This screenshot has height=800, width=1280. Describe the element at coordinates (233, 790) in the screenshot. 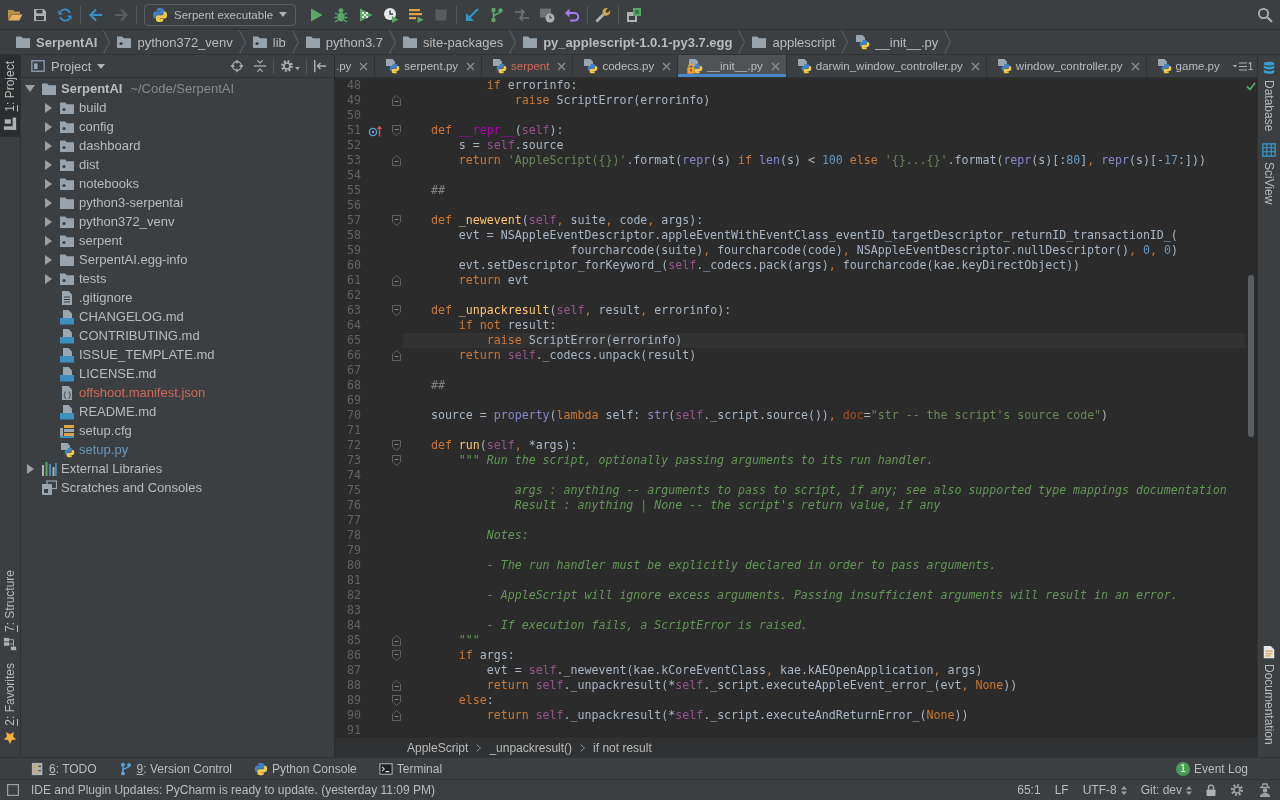

I see `status-message: IDE and Plugin Updates: PyCharm is ready to update. (yesterday 11:09 PM)` at that location.